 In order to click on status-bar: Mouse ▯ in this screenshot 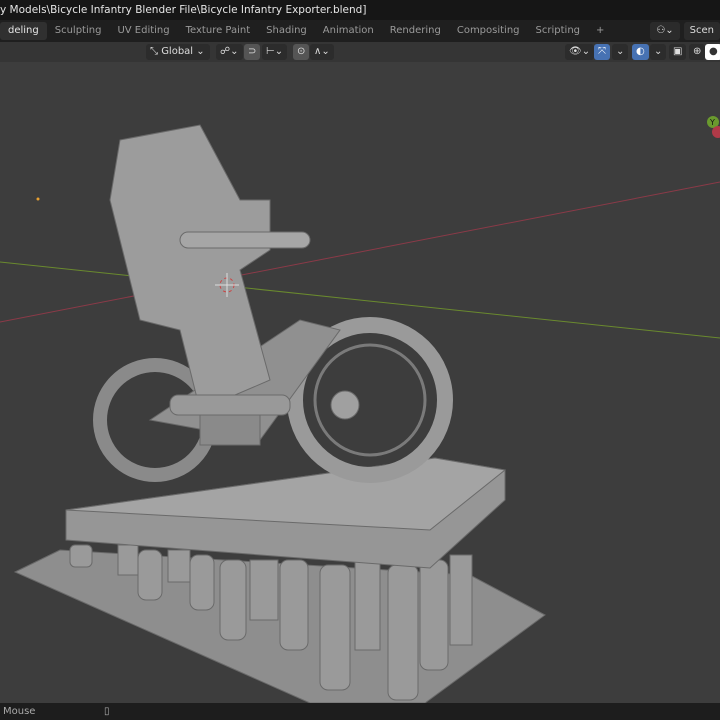, I will do `click(360, 711)`.